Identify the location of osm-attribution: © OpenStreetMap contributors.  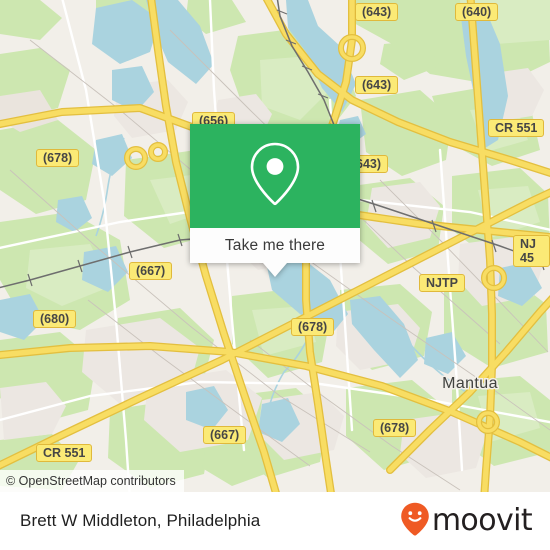
(92, 481).